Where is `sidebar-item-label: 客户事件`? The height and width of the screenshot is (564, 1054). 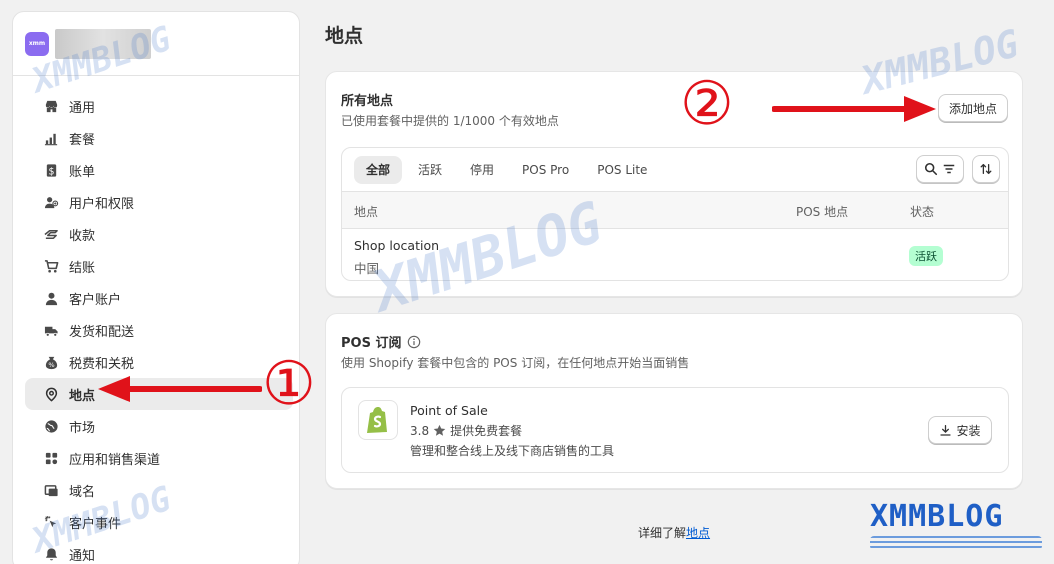
sidebar-item-label: 客户事件 is located at coordinates (95, 524).